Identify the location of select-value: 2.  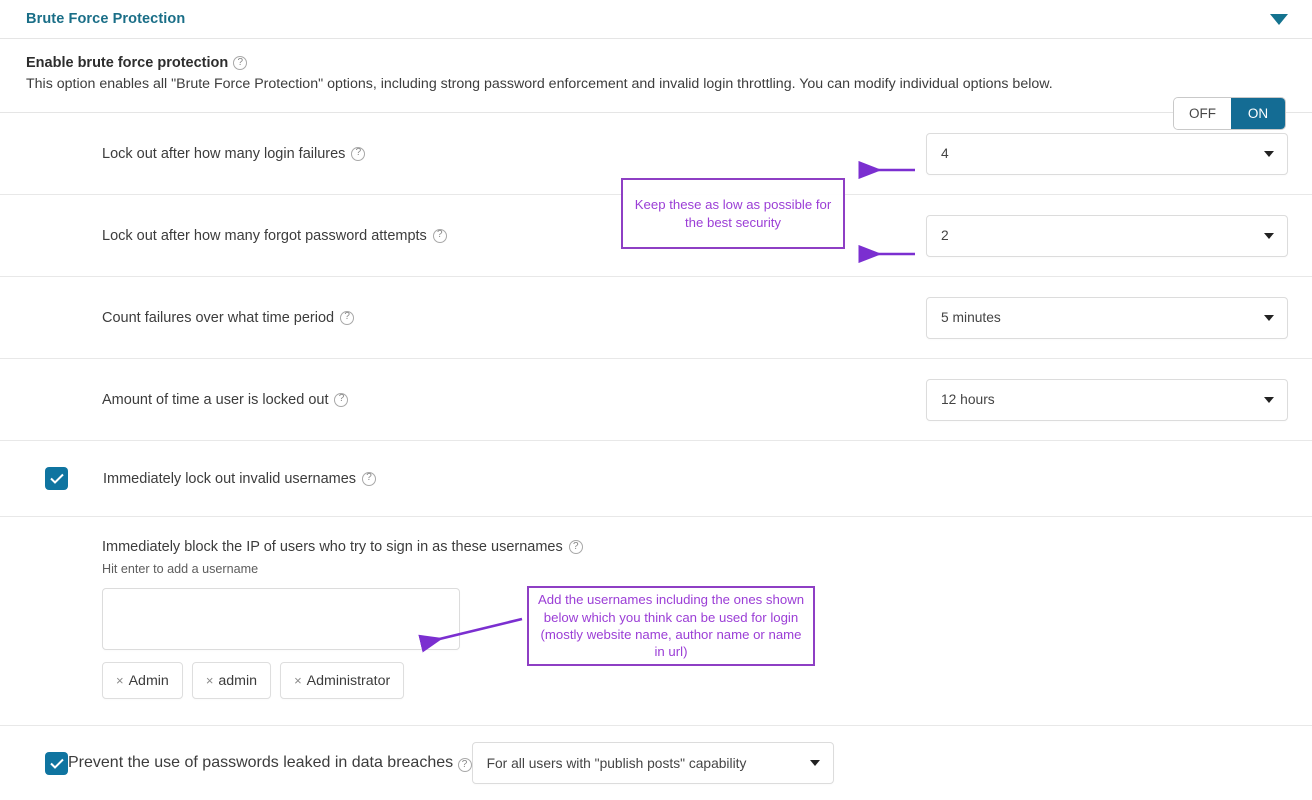
(945, 235).